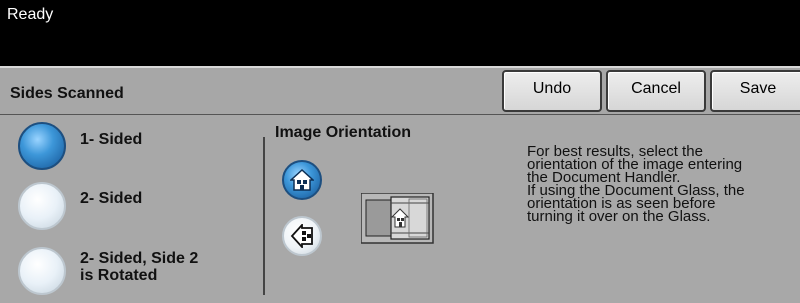 The width and height of the screenshot is (800, 303). What do you see at coordinates (619, 216) in the screenshot?
I see `info-line: turning it over on the Glass.` at bounding box center [619, 216].